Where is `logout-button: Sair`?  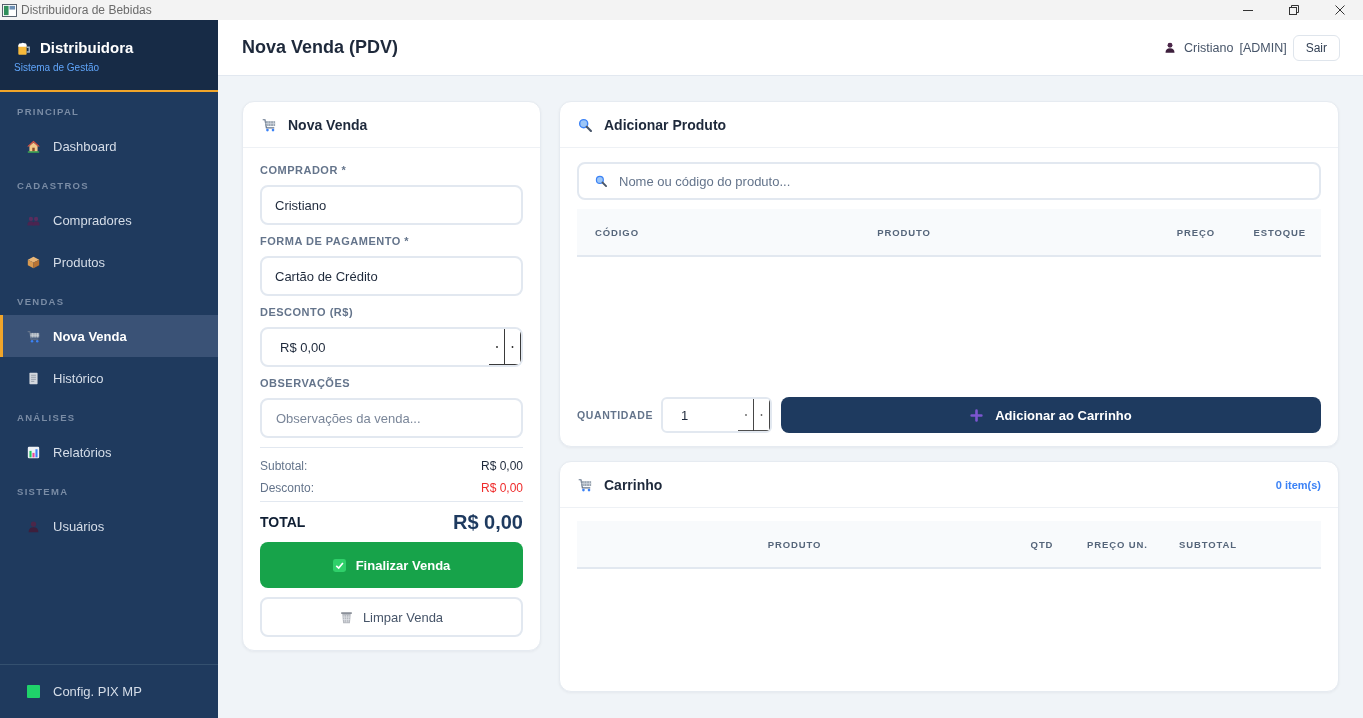
logout-button: Sair is located at coordinates (1316, 47).